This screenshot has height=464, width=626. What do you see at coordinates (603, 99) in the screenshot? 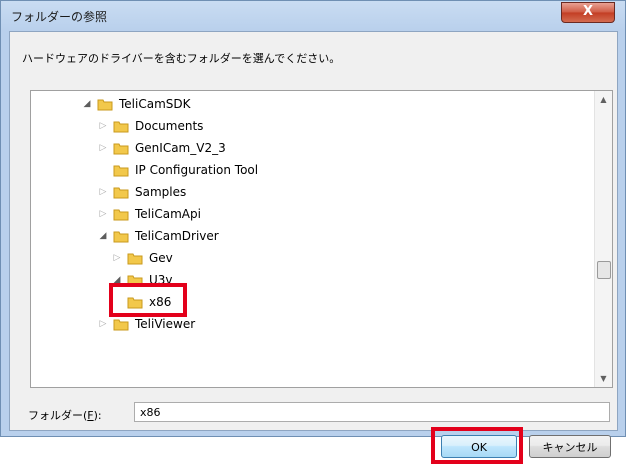
I see `scroll-up-icon: ▲` at bounding box center [603, 99].